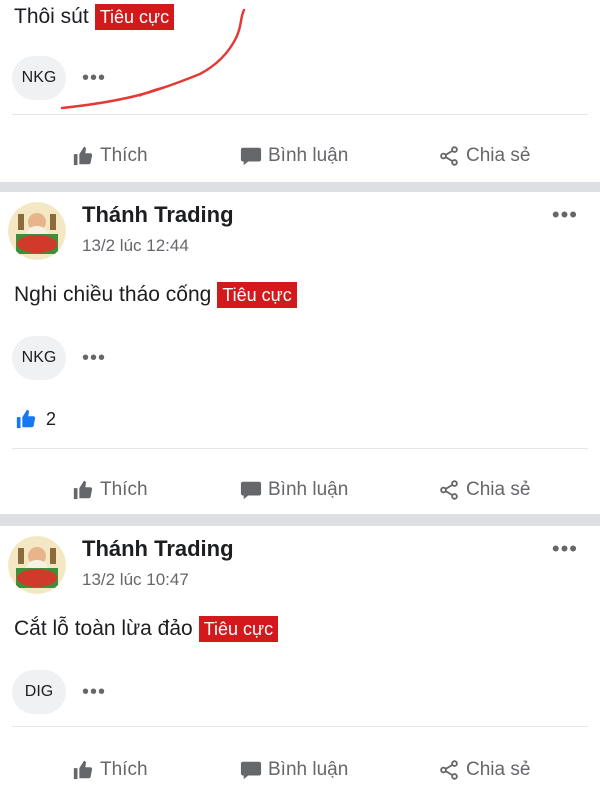 The image size is (600, 800). I want to click on post-header: Thánh Trading 13/2 lúc 10:47 •••, so click(300, 561).